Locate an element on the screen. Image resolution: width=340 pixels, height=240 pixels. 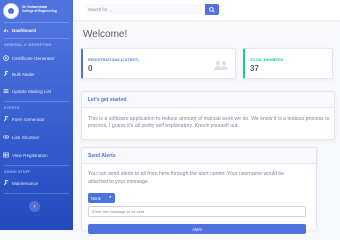
search-input is located at coordinates (145, 9).